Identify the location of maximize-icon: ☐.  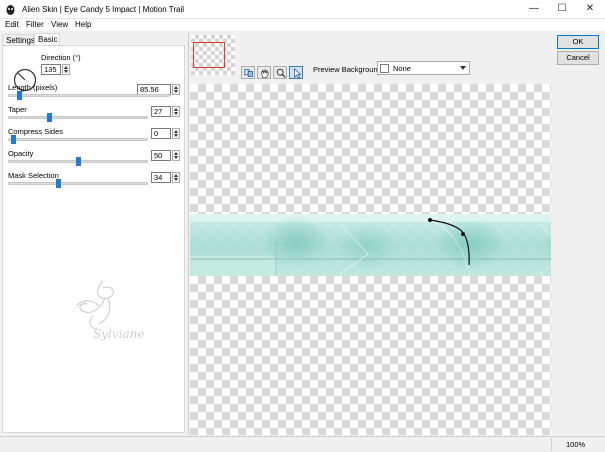
(562, 9).